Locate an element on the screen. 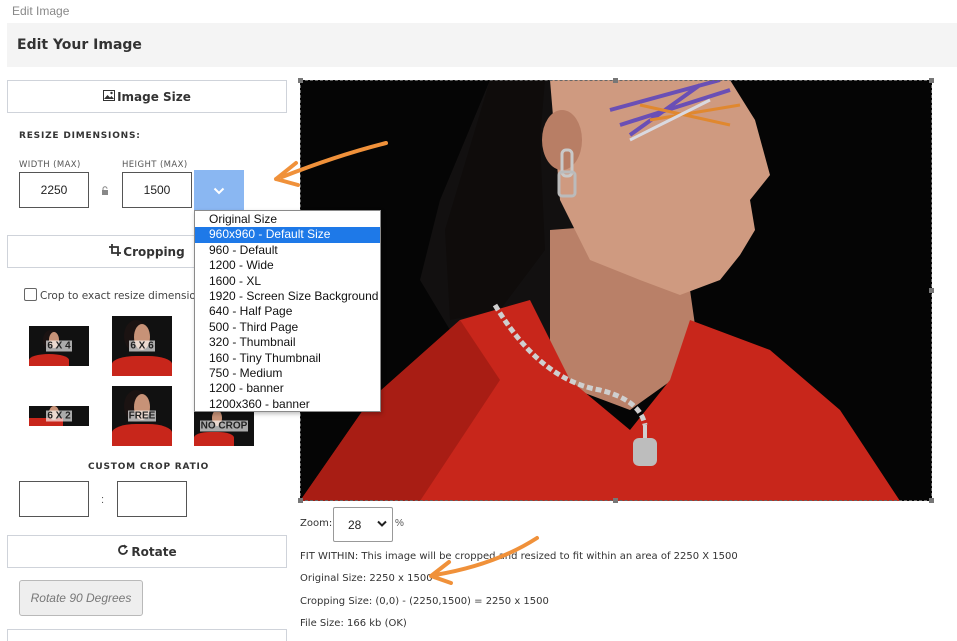  crop-ratio-6x4: 6 X 4 is located at coordinates (59, 346).